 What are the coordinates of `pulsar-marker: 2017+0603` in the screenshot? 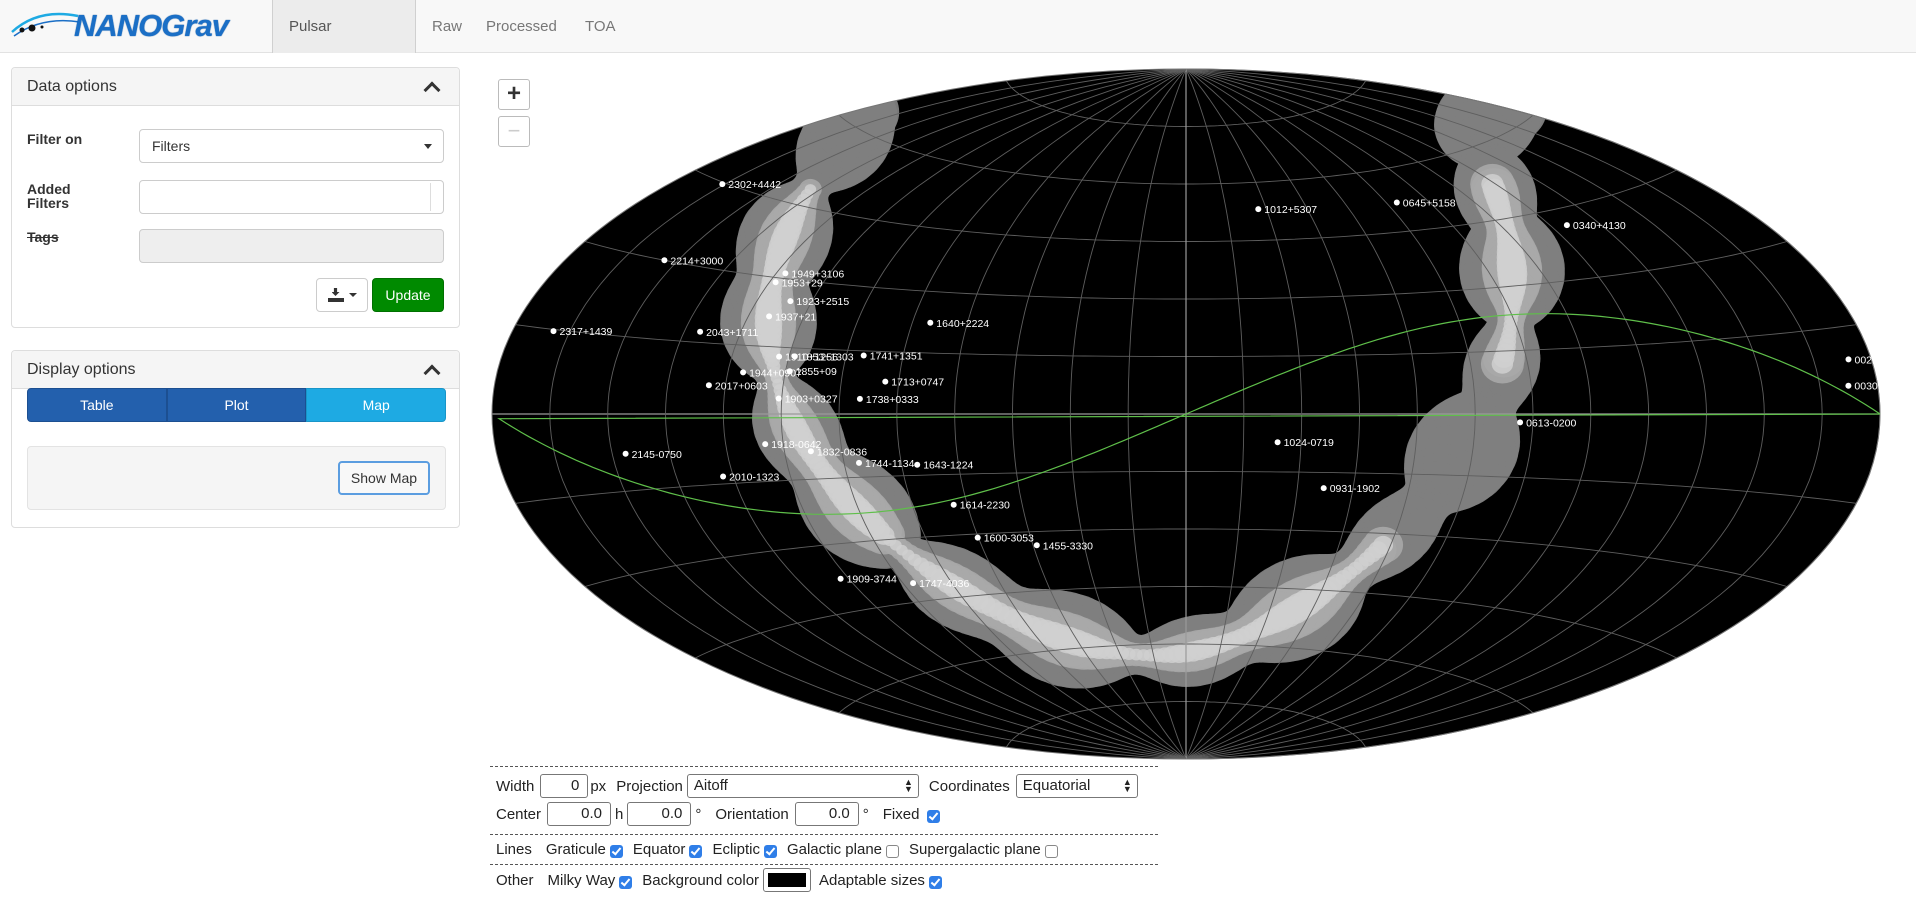 It's located at (736, 386).